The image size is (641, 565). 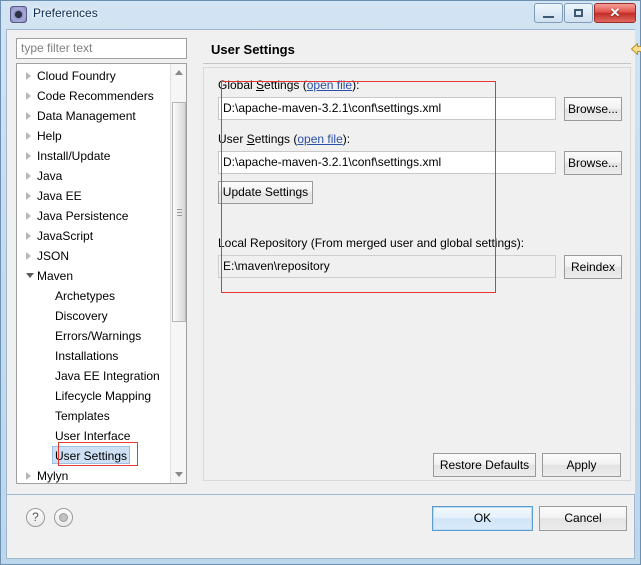 I want to click on local-repository-input: E:\maven\repository, so click(x=387, y=266).